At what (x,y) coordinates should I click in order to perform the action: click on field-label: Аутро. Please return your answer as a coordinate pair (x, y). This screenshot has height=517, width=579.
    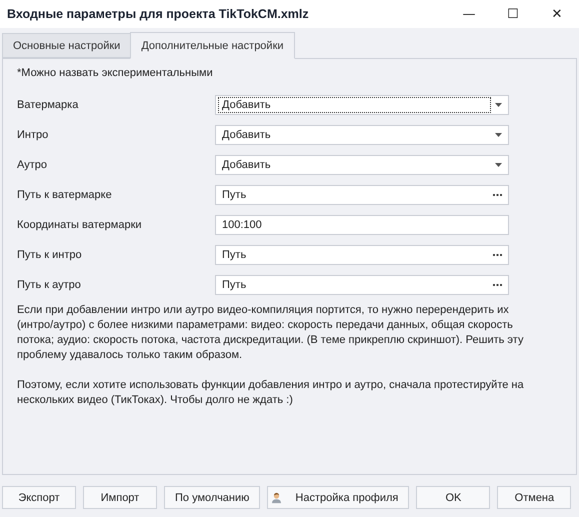
    Looking at the image, I should click on (32, 165).